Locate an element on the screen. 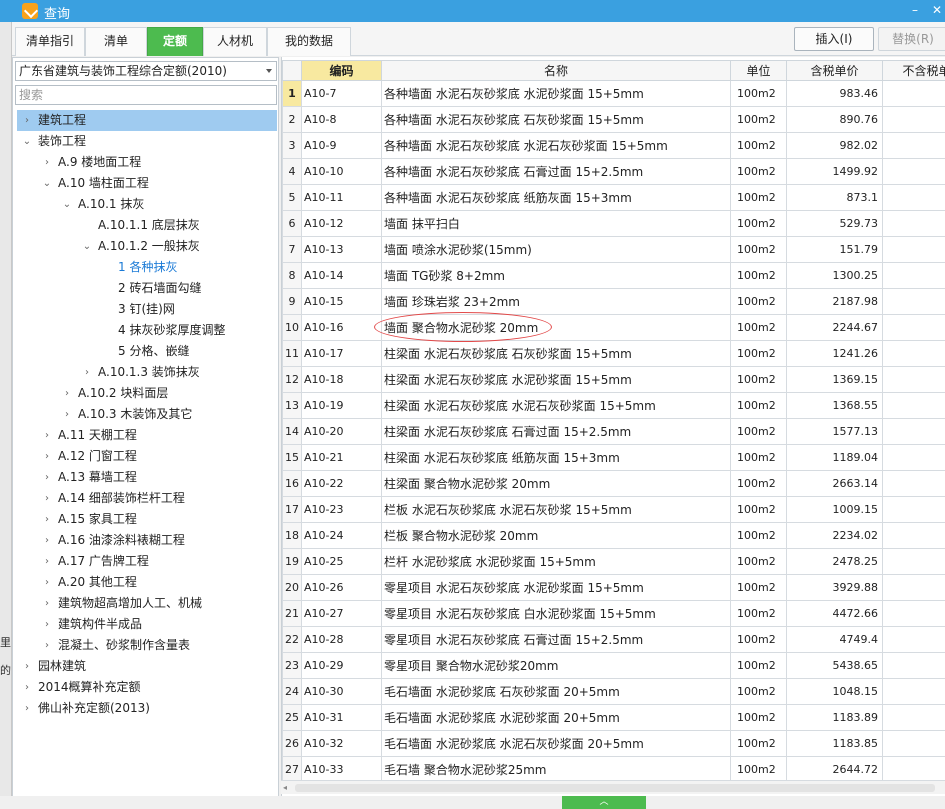 The width and height of the screenshot is (945, 809). scrollbar-thumb is located at coordinates (615, 788).